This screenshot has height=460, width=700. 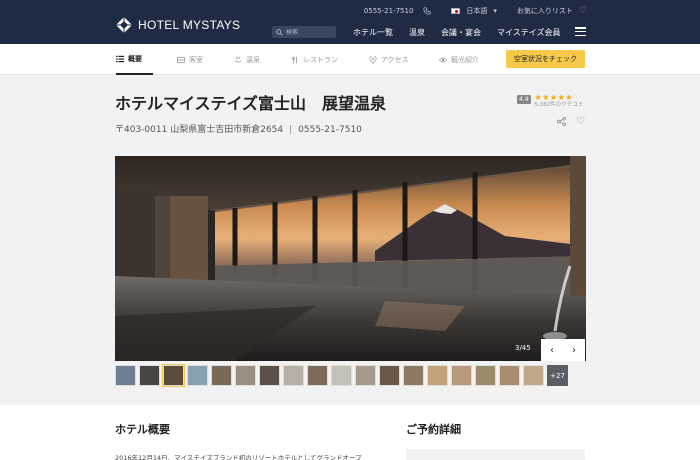 I want to click on page-title: ホテルマイステイズ富士山 展望温泉, so click(x=251, y=103).